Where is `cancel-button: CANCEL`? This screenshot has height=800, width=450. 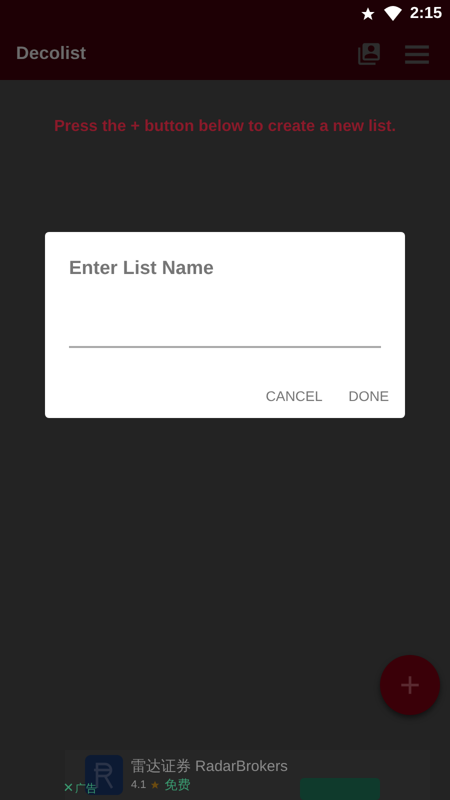 cancel-button: CANCEL is located at coordinates (294, 396).